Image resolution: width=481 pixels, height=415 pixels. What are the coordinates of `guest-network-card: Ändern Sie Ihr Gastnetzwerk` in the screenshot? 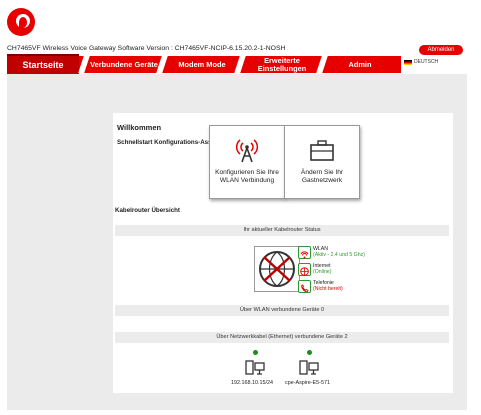 It's located at (322, 162).